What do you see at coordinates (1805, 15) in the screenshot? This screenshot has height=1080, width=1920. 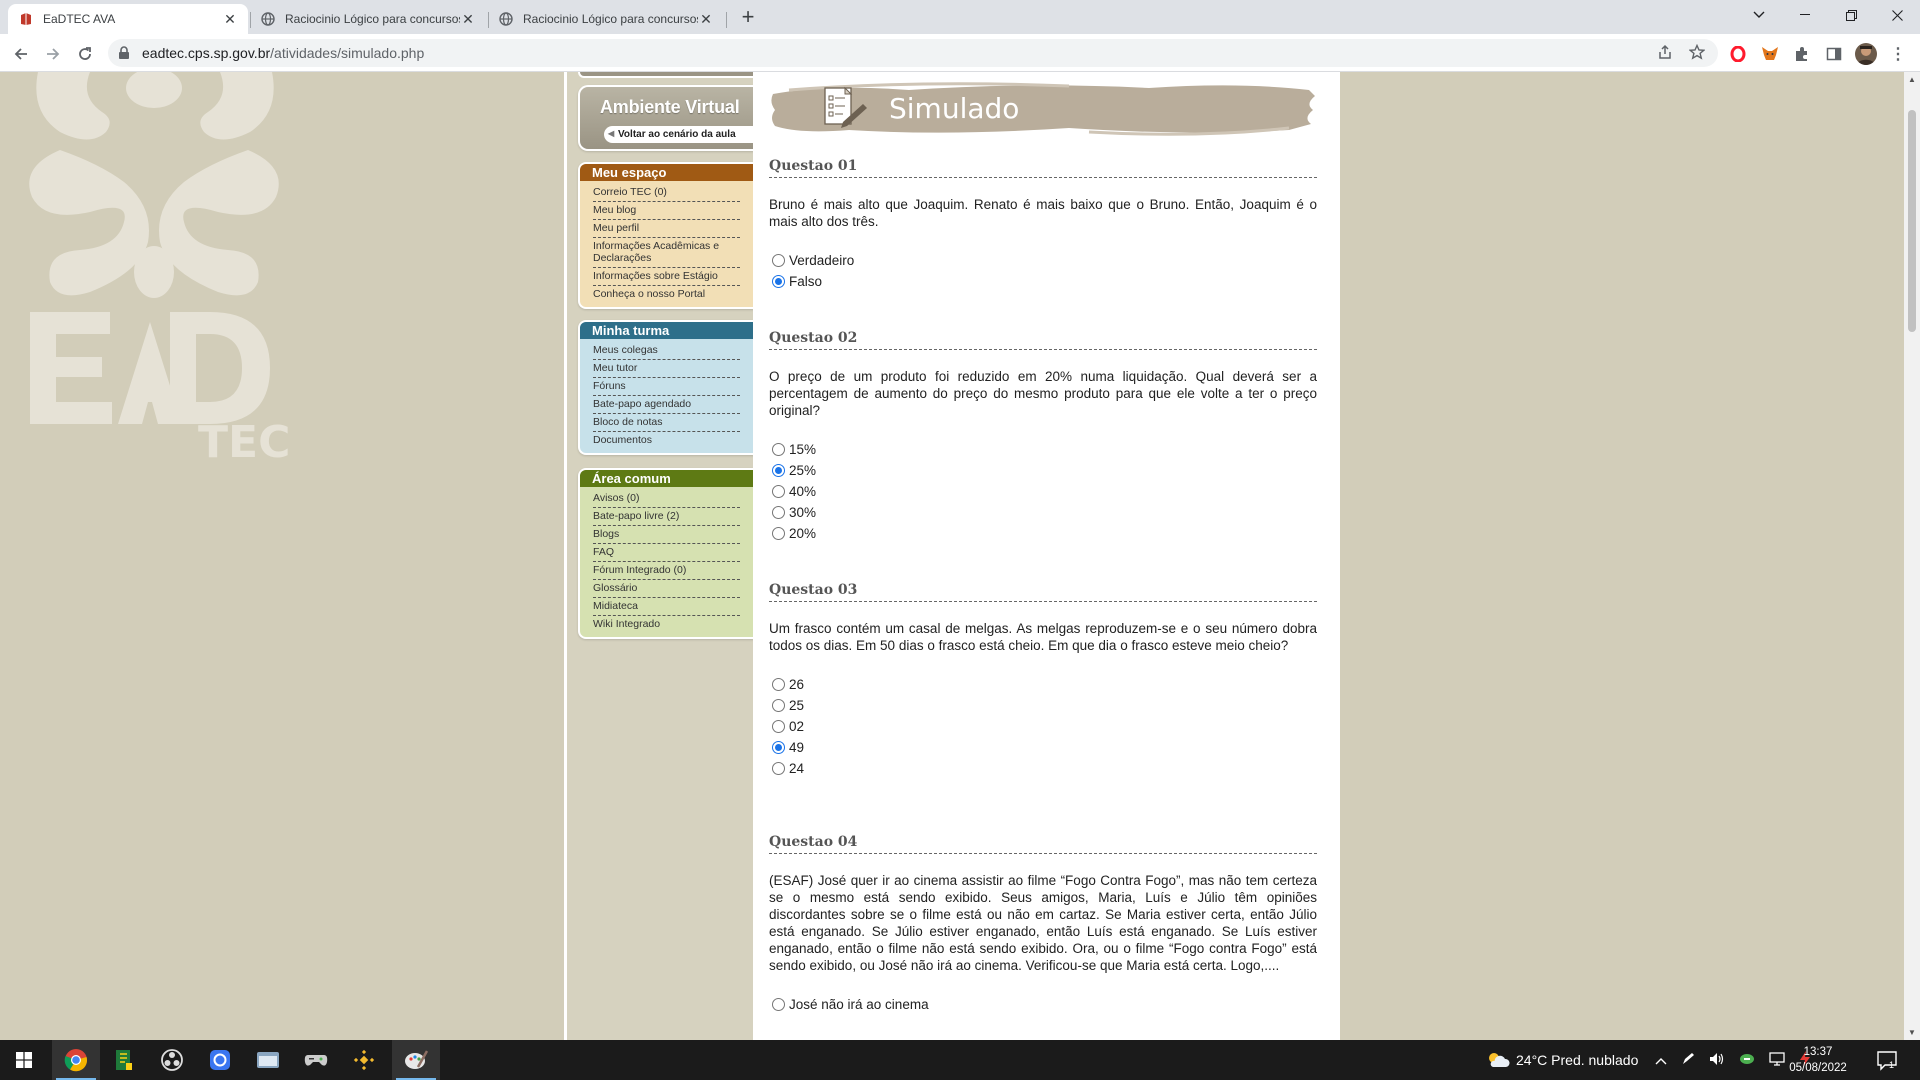 I see `minimize-icon` at bounding box center [1805, 15].